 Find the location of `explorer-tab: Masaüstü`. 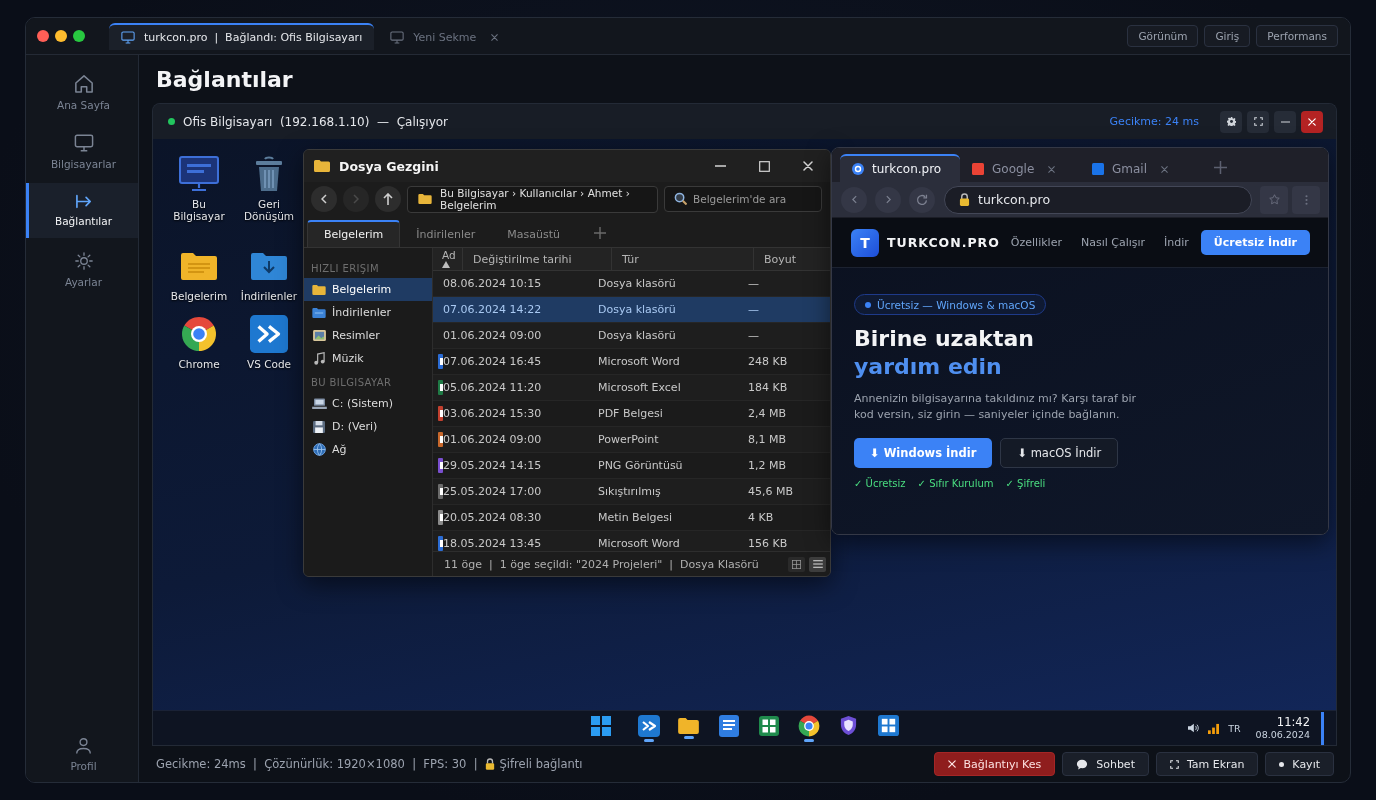

explorer-tab: Masaüstü is located at coordinates (533, 233).